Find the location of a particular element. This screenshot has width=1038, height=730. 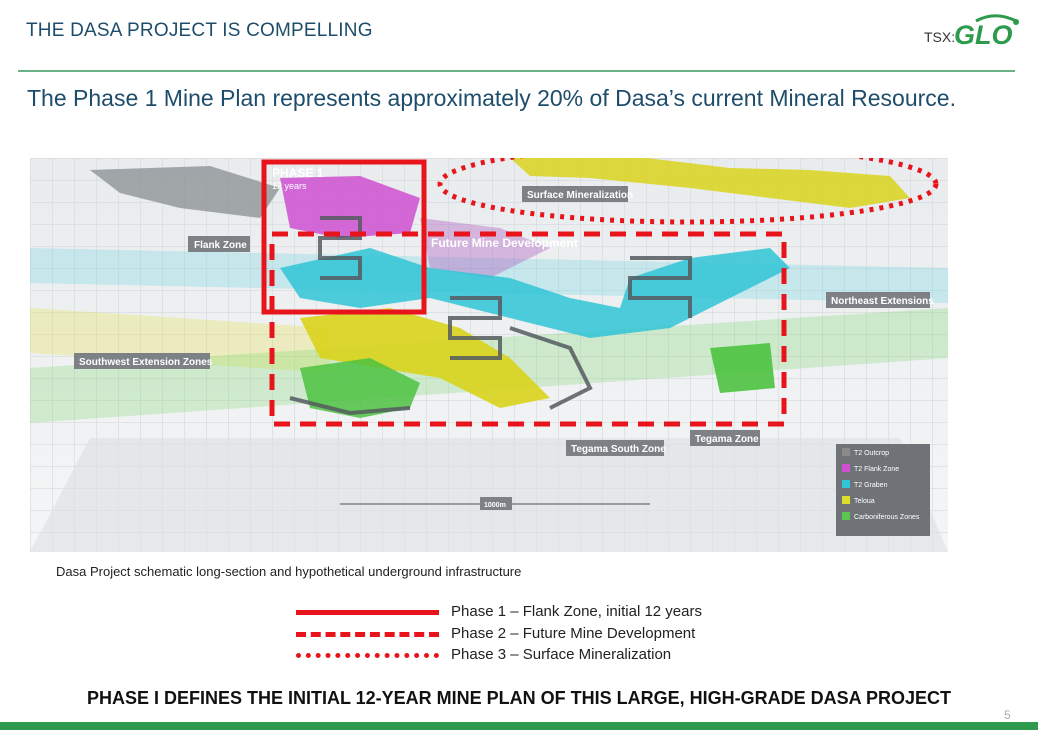

label-future-mine-development: Future Mine Development is located at coordinates (504, 243).